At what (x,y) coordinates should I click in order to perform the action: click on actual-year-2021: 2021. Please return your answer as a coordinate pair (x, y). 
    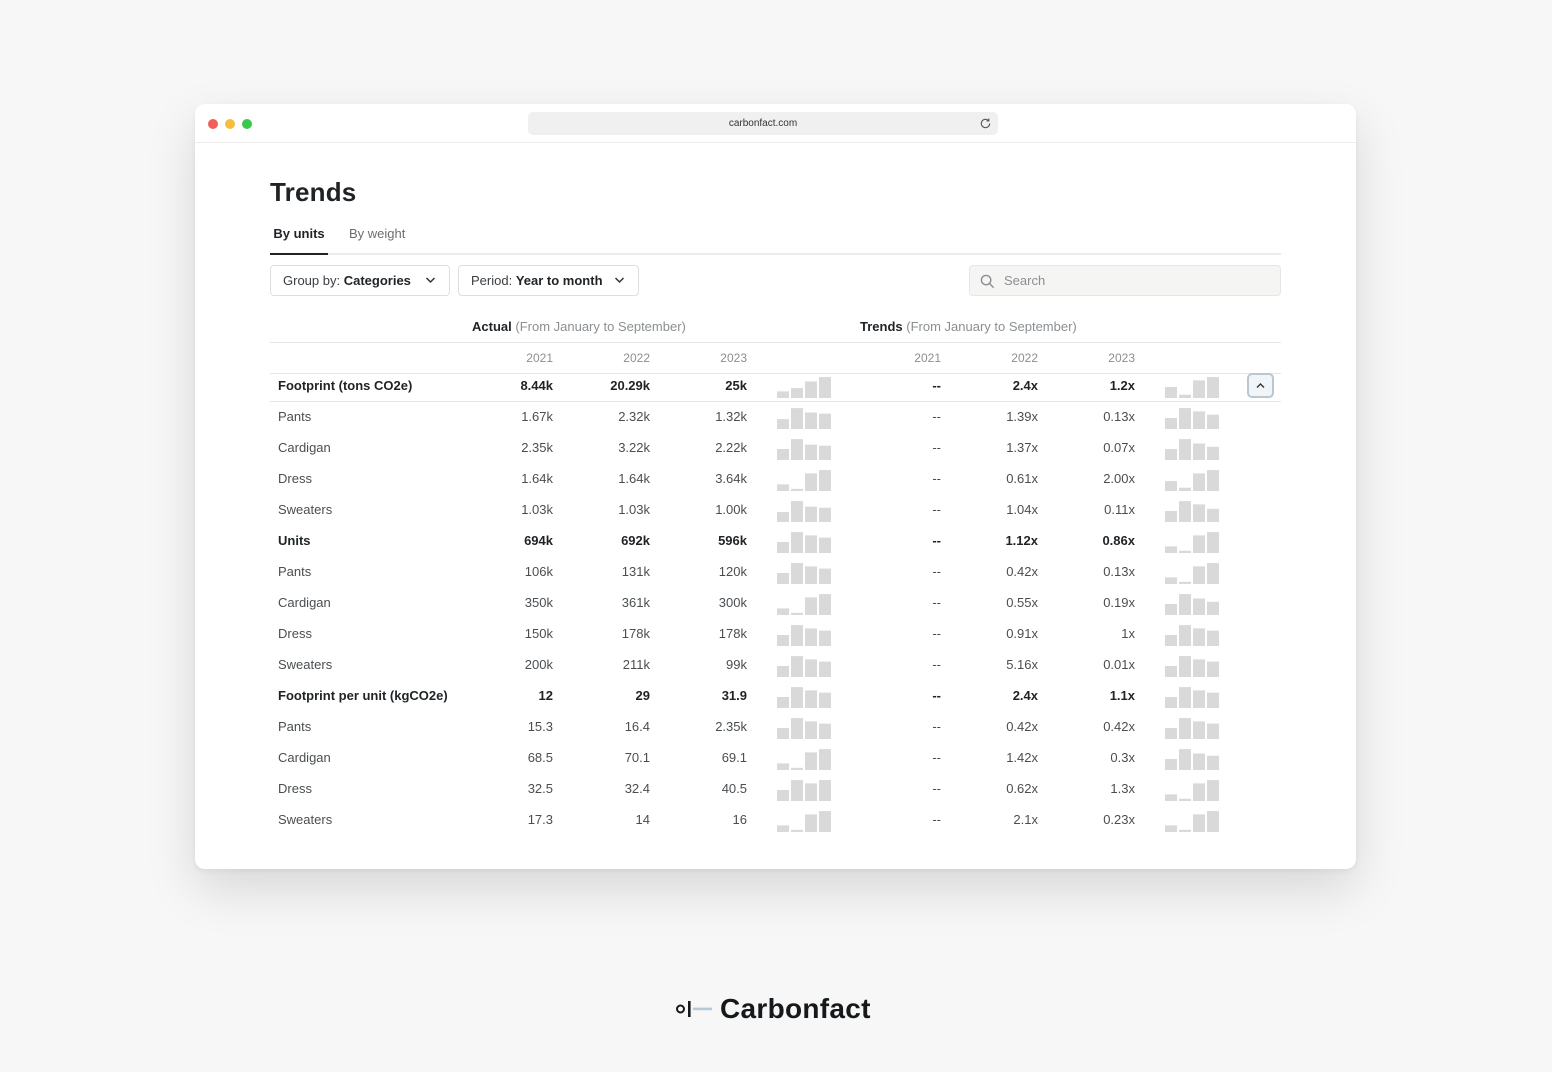
    Looking at the image, I should click on (539, 358).